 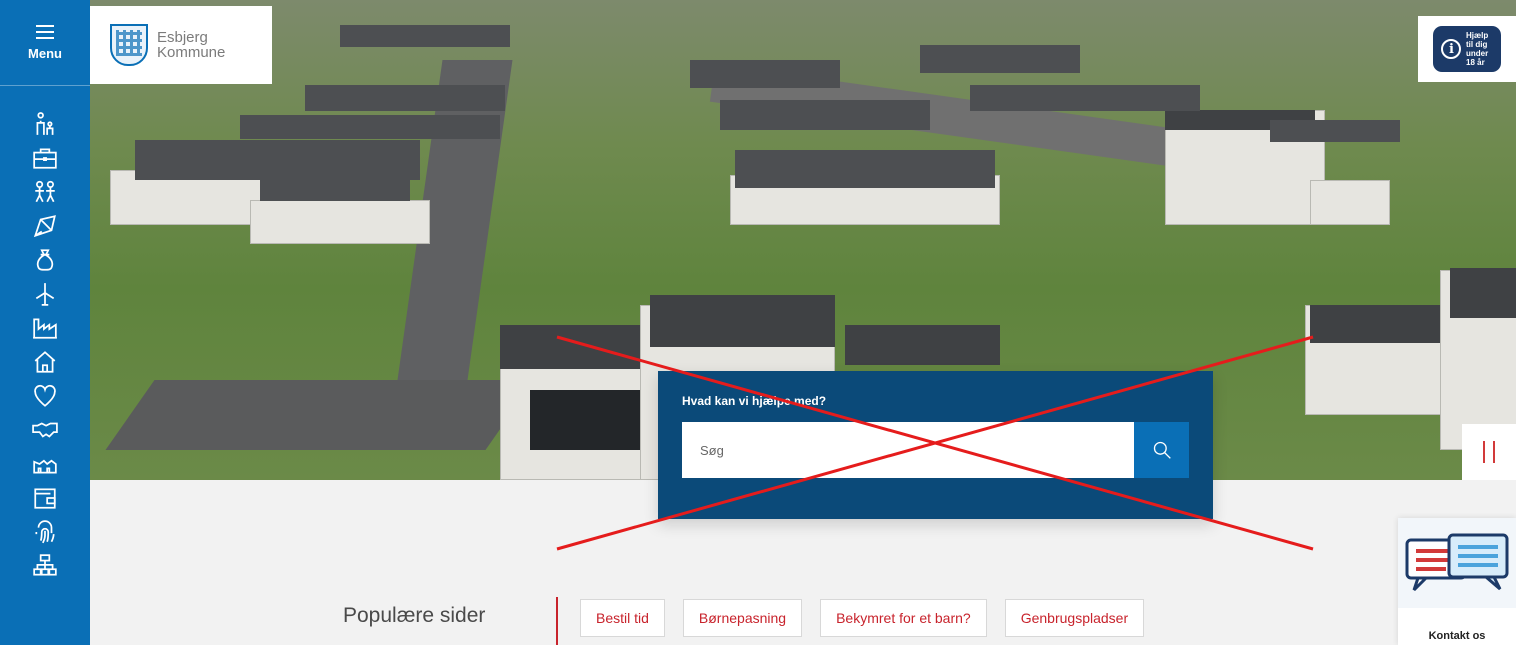 What do you see at coordinates (45, 31) in the screenshot?
I see `hamburger-icon` at bounding box center [45, 31].